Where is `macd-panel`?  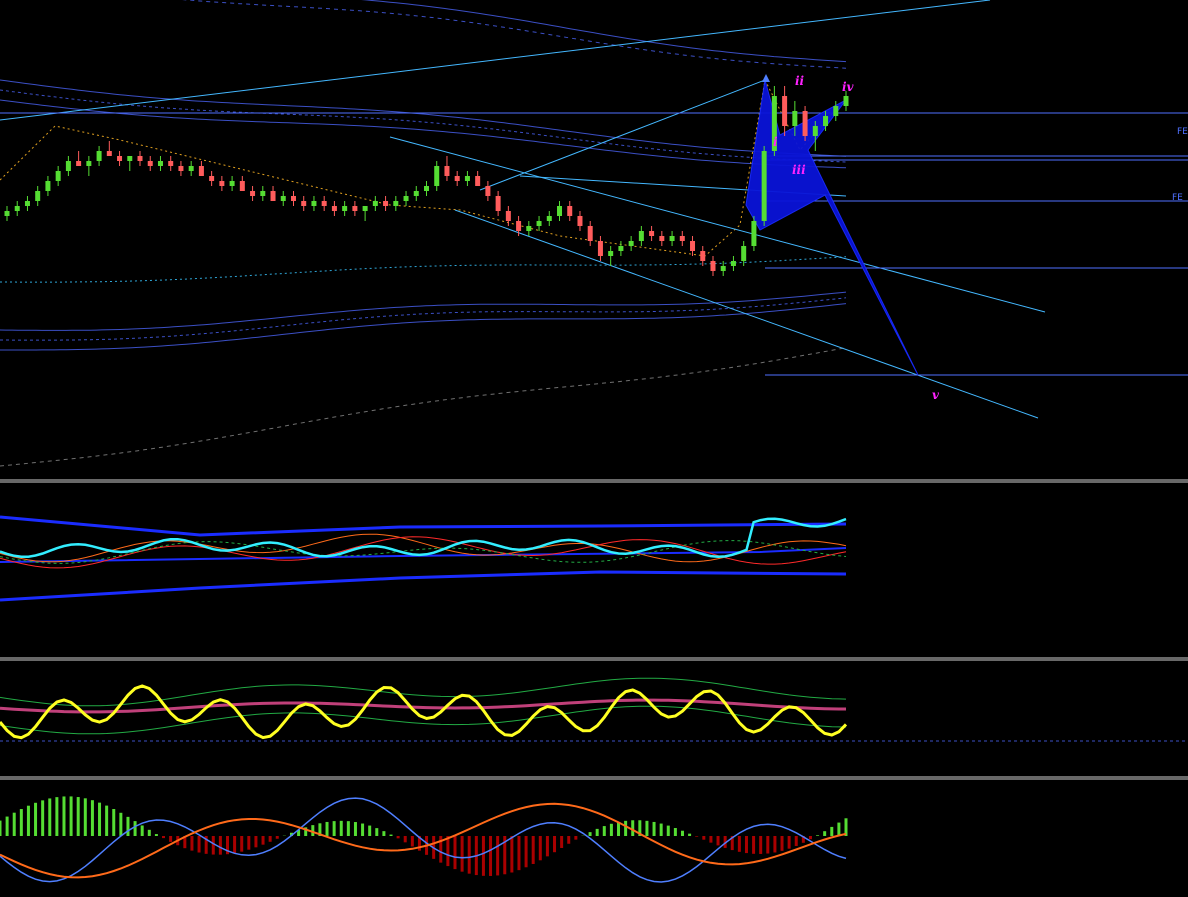 macd-panel is located at coordinates (424, 839).